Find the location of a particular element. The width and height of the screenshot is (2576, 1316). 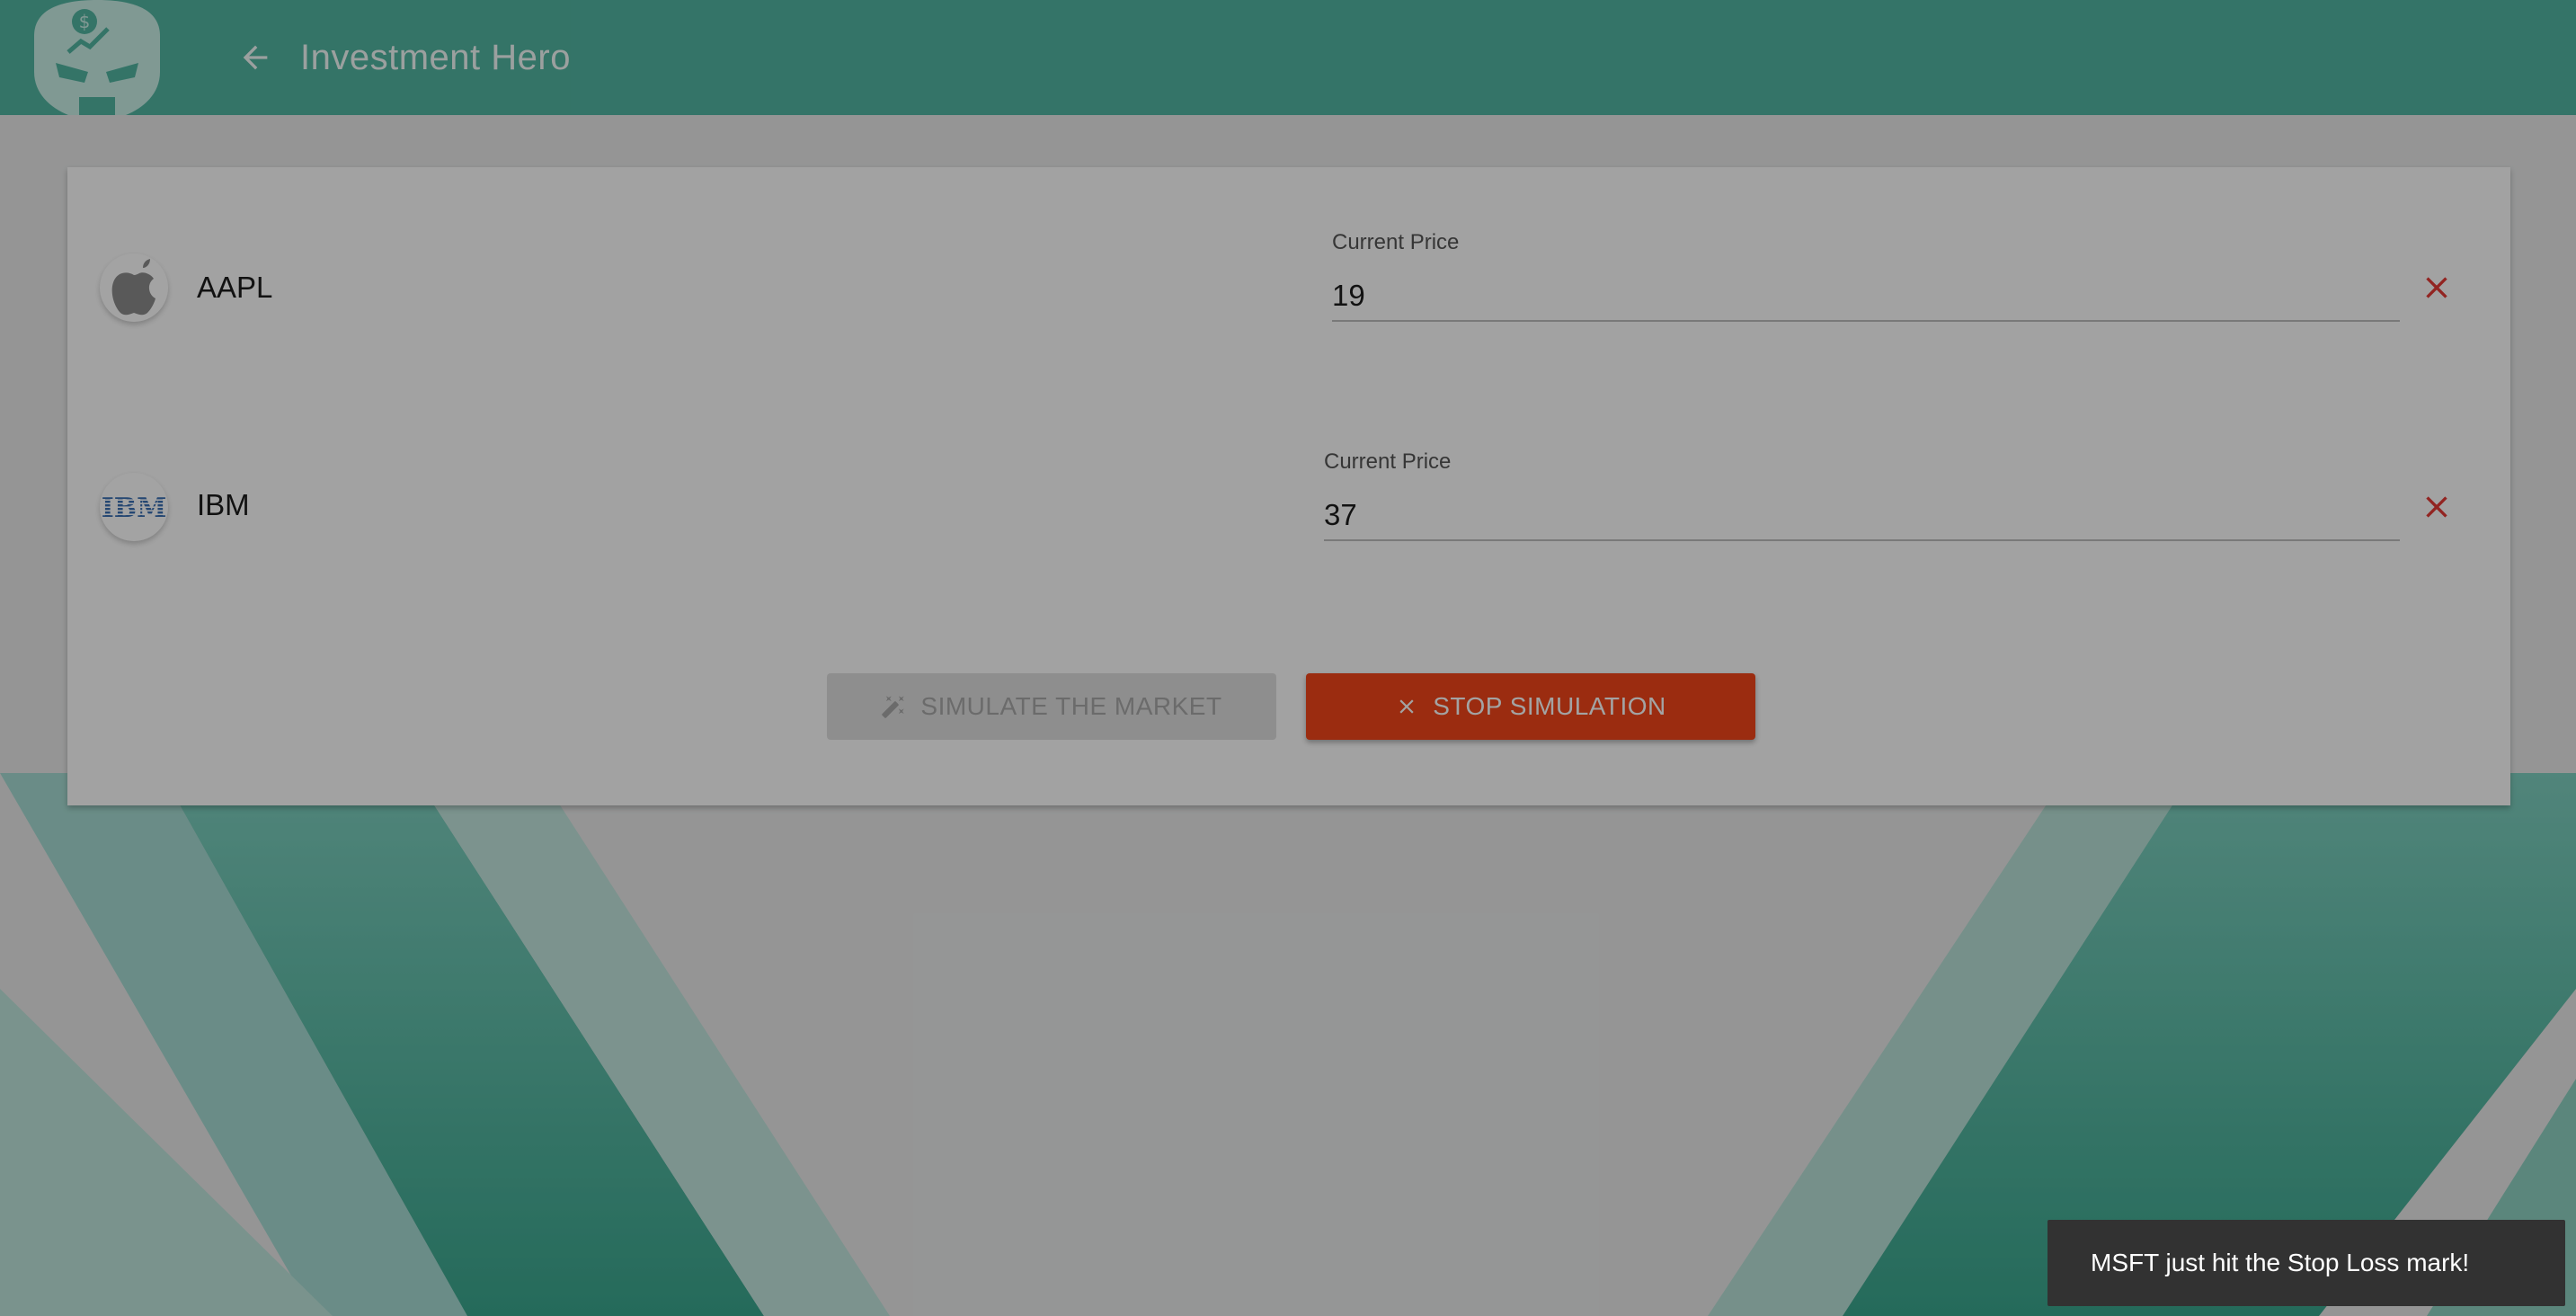

snackbar: MSFT just hit the Stop Loss mark! is located at coordinates (2306, 1263).